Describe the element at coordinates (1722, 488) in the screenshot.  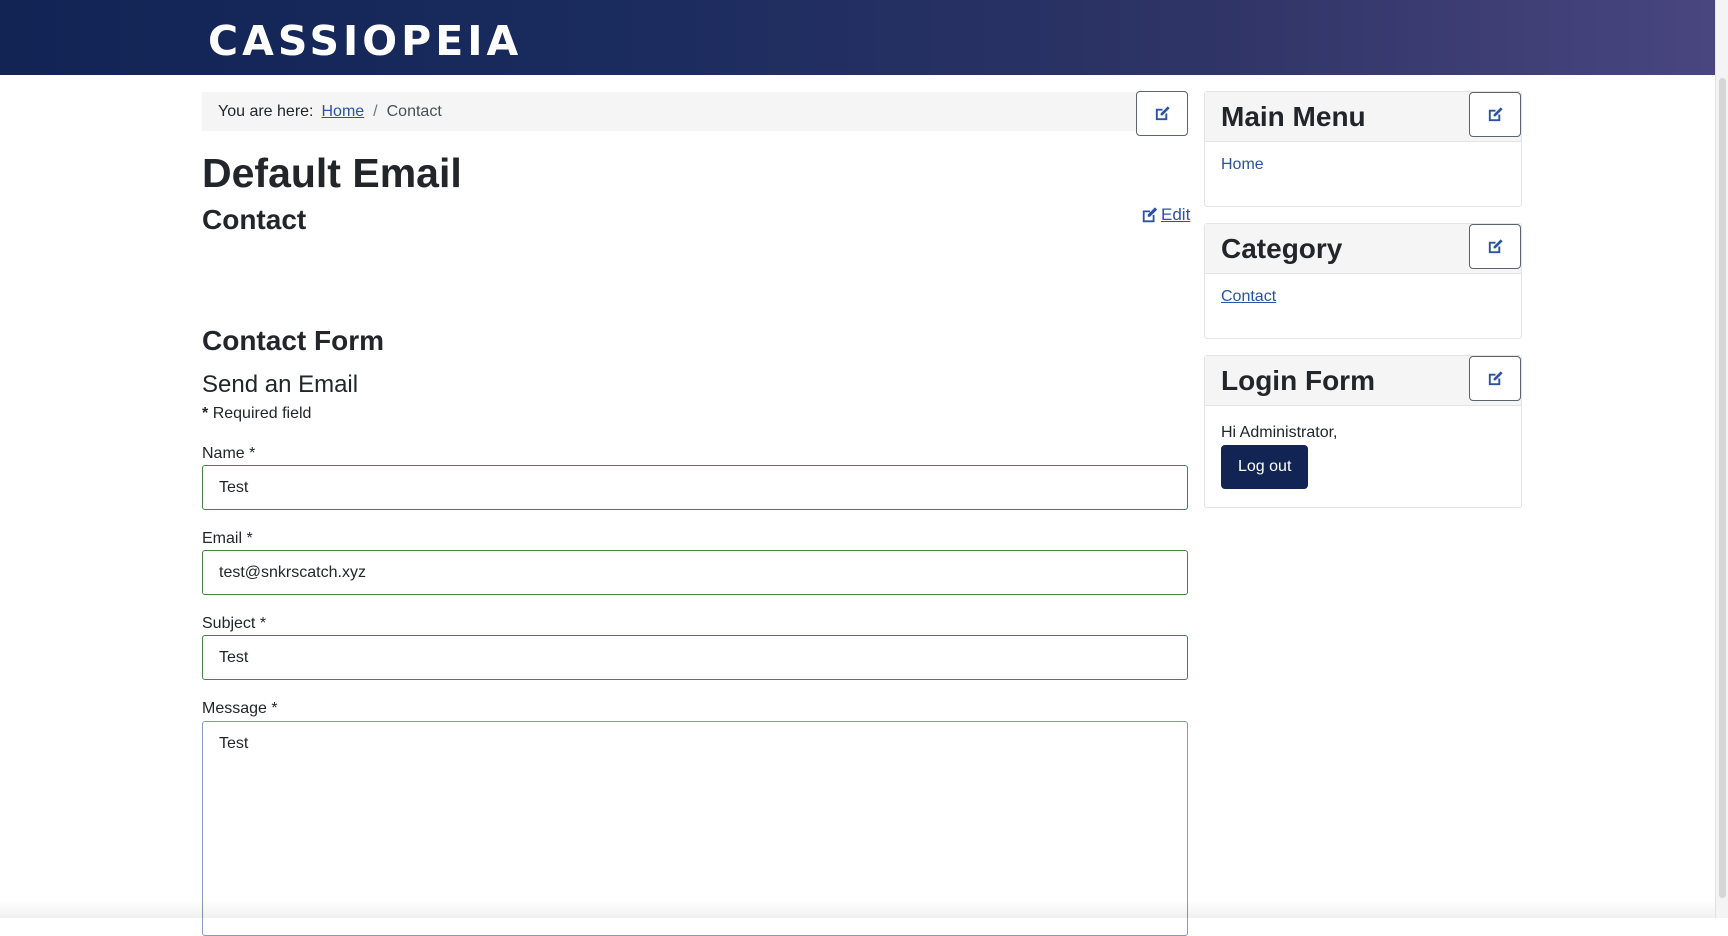
I see `scrollbar-thumb` at that location.